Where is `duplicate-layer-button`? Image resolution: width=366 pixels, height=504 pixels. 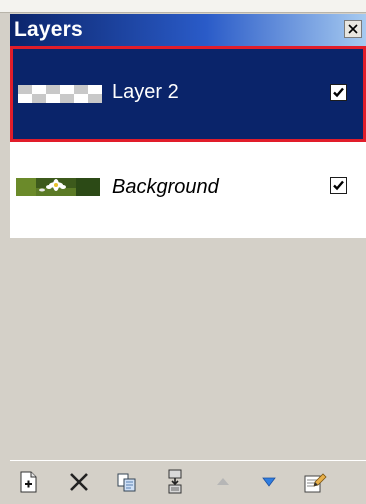 duplicate-layer-button is located at coordinates (127, 482).